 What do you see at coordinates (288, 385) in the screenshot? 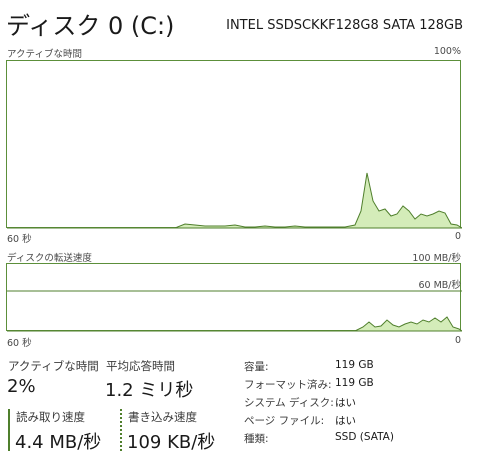
I see `property-formatted-label: フォーマット済み:` at bounding box center [288, 385].